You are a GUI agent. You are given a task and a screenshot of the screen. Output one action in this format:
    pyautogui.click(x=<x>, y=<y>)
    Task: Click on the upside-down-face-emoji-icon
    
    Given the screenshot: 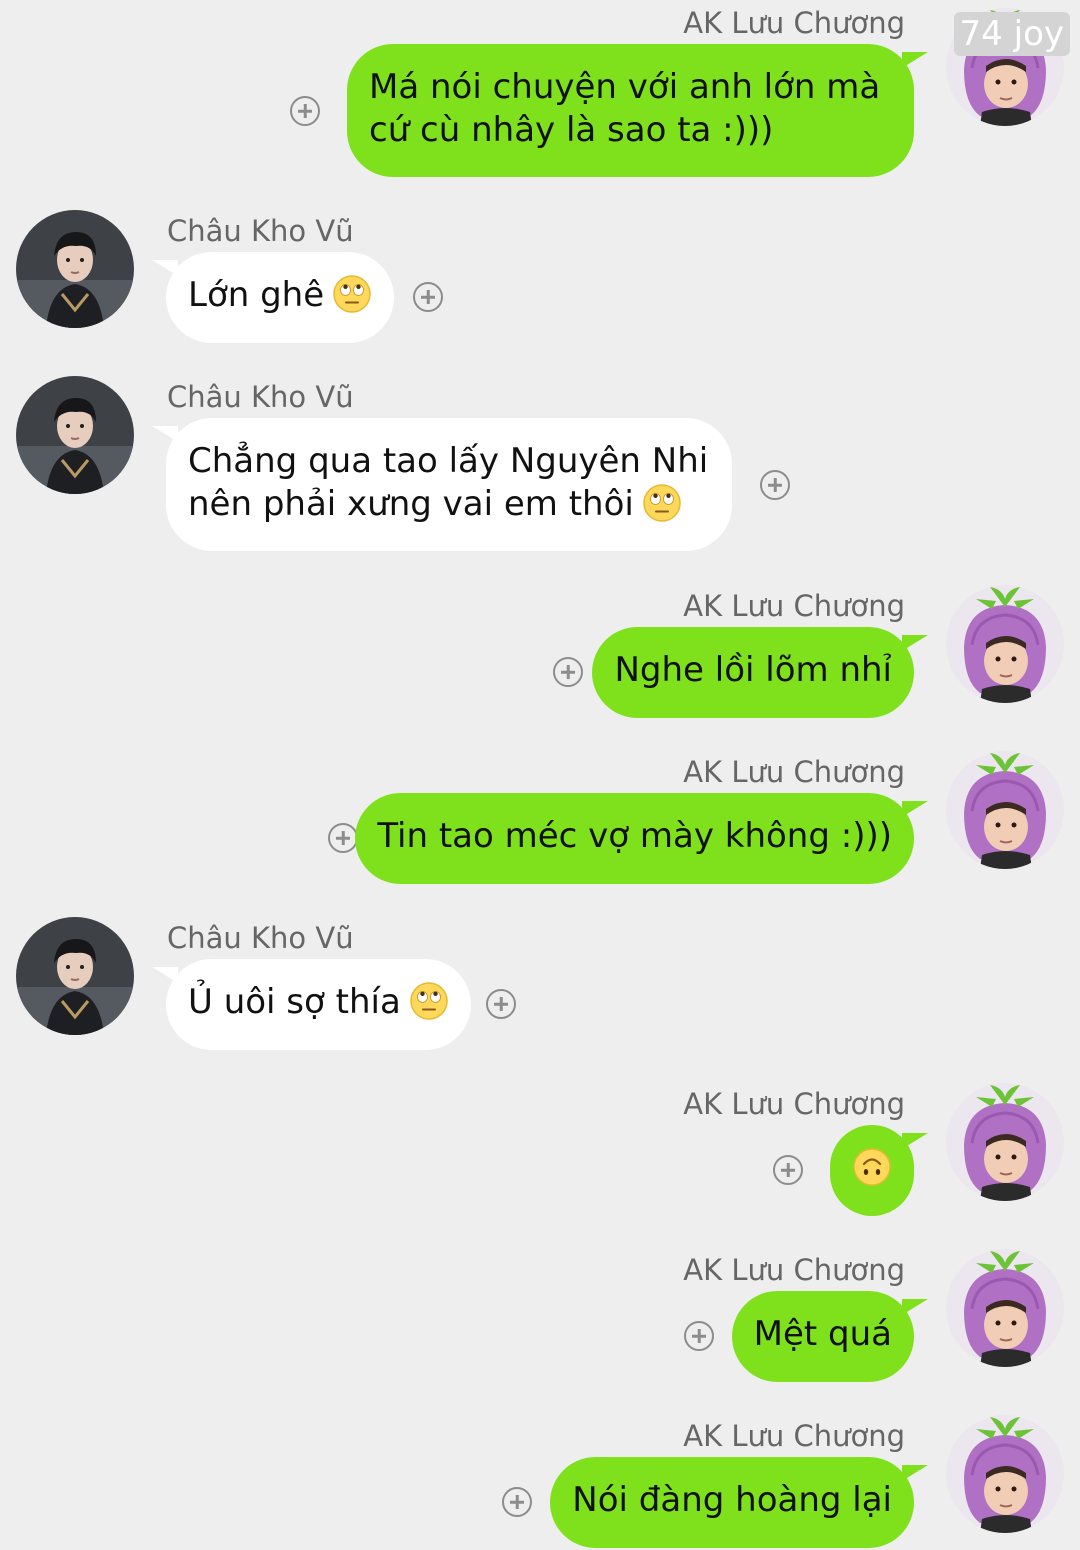 What is the action you would take?
    pyautogui.click(x=872, y=1167)
    